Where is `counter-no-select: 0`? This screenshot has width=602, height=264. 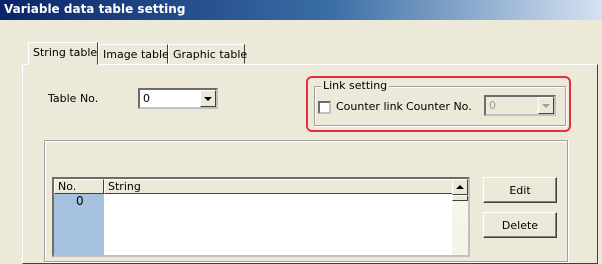 counter-no-select: 0 is located at coordinates (520, 105).